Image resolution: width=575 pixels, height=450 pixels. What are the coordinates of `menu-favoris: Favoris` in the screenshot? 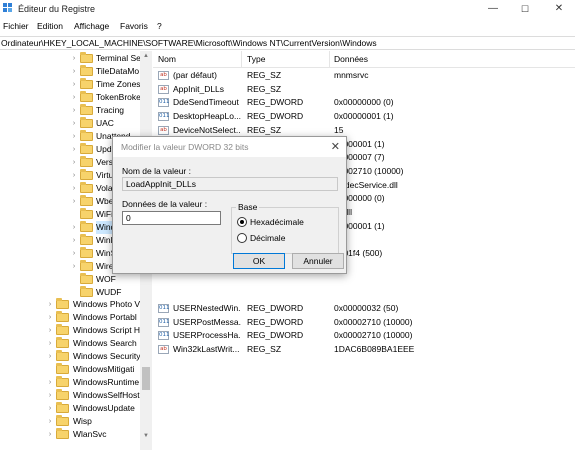 It's located at (134, 26).